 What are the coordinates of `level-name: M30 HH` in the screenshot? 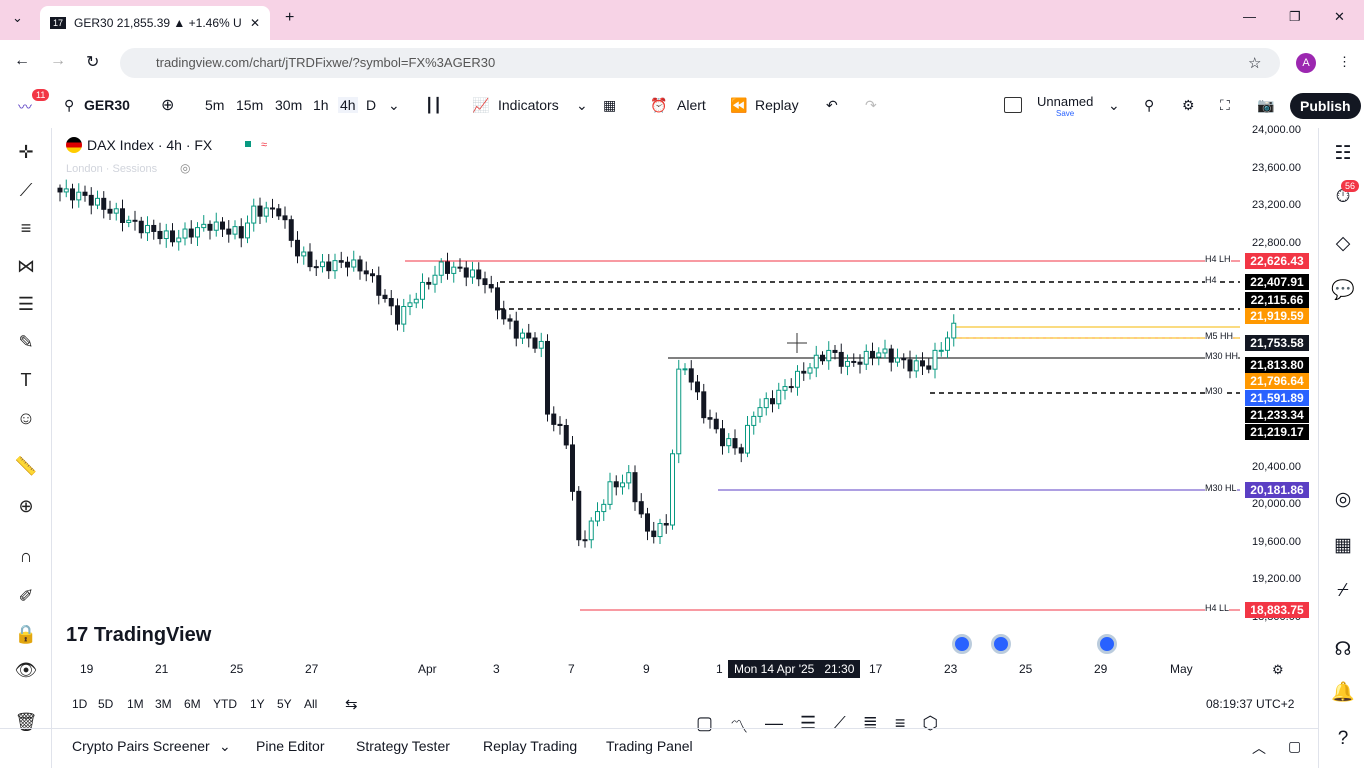 It's located at (1222, 356).